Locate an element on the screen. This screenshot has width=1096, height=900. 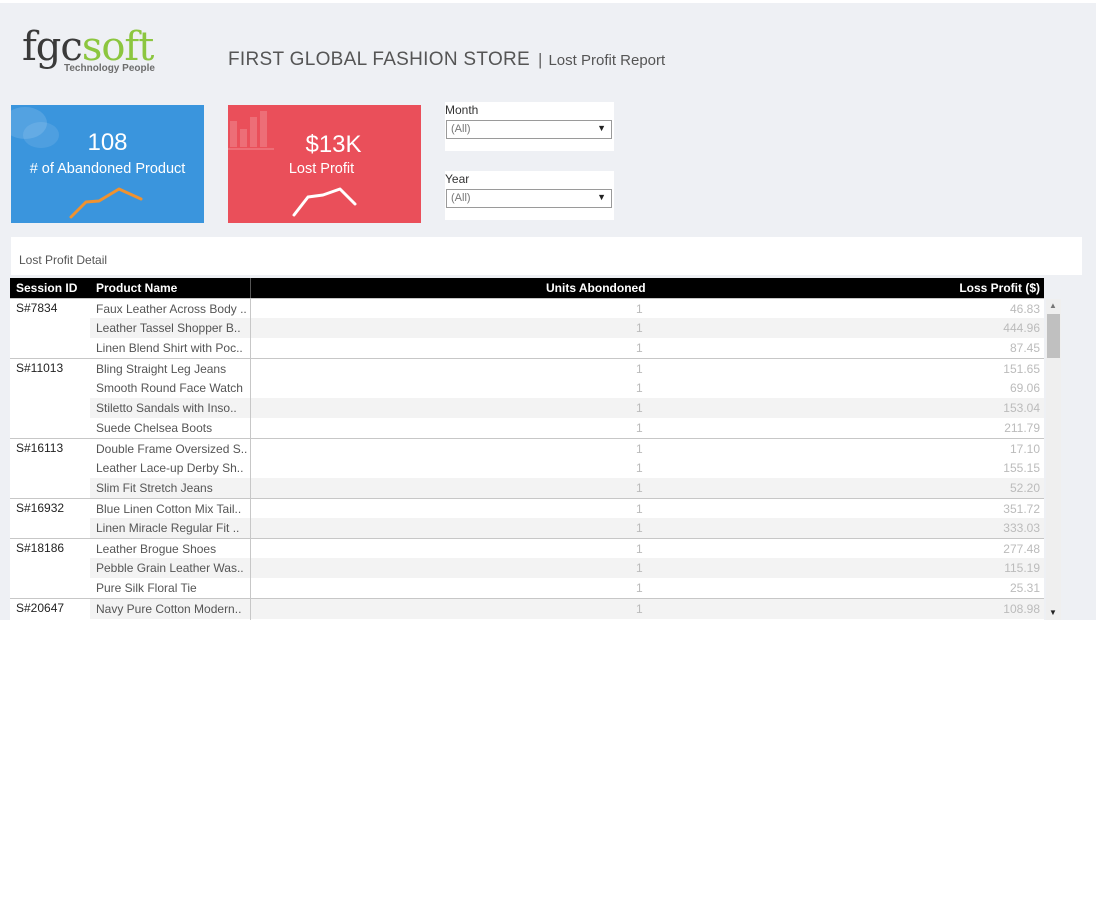
table-row: S#20647 Navy Pure Cotton Modern.. 1 108.98 is located at coordinates (527, 608).